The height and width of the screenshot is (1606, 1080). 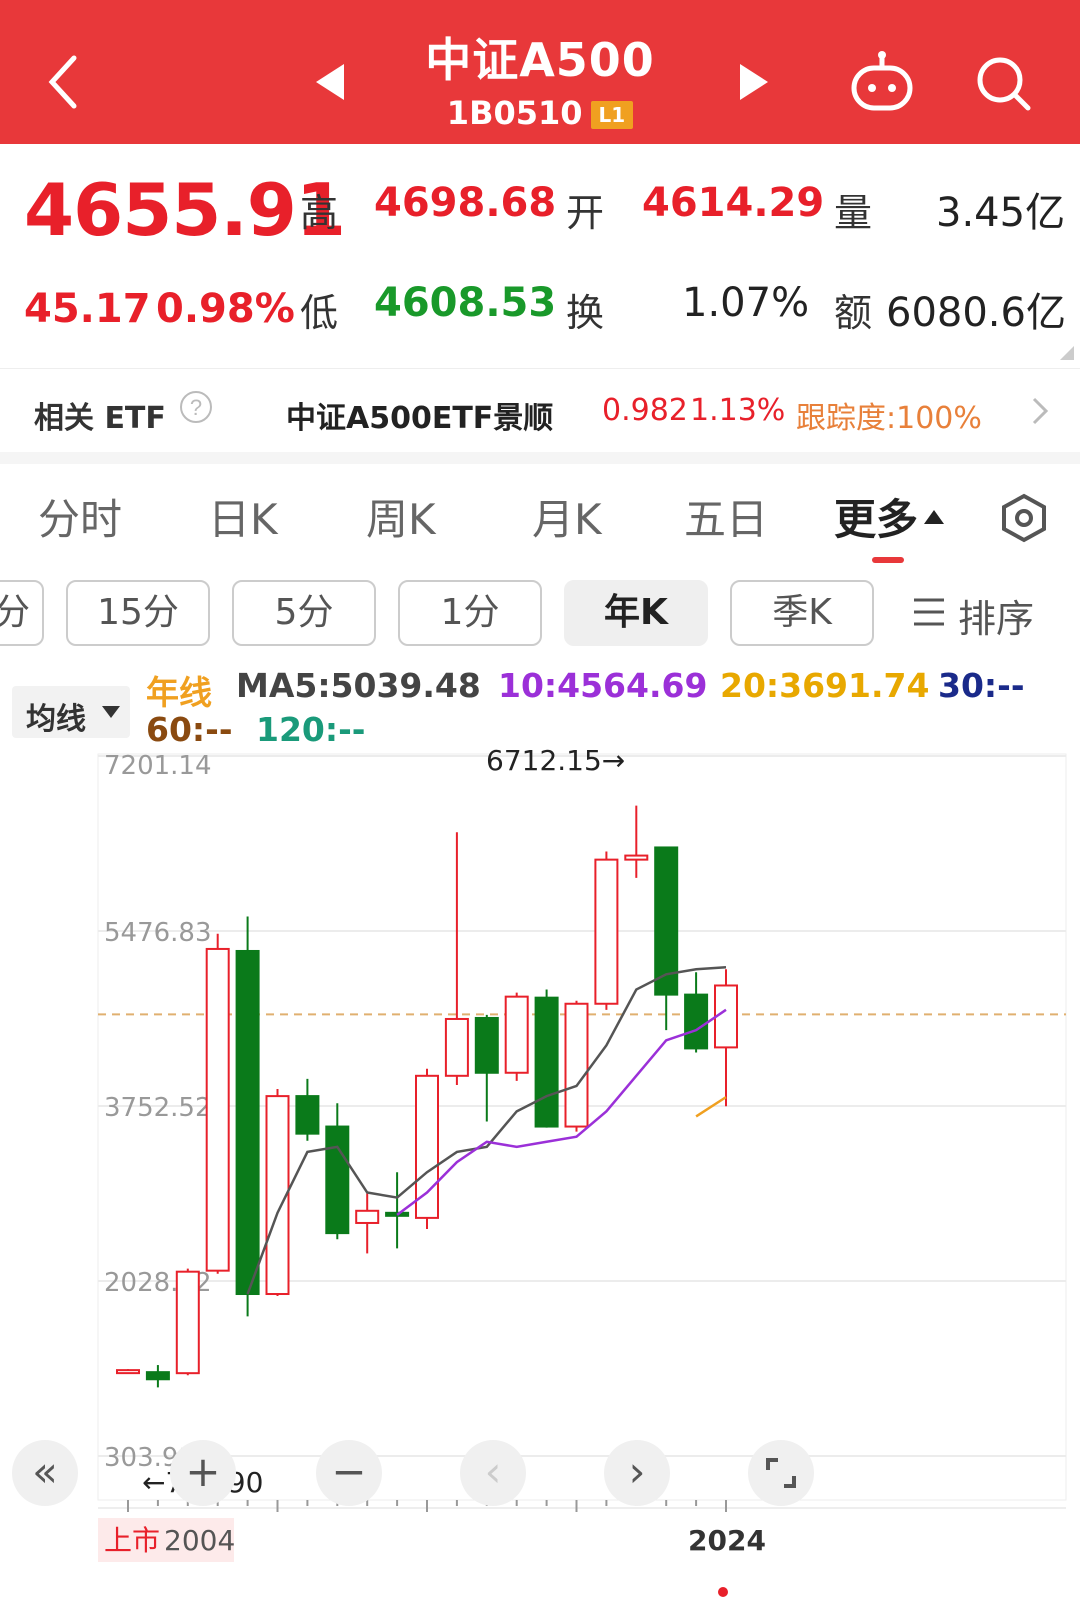 What do you see at coordinates (637, 1473) in the screenshot?
I see `pan-right-icon: ›` at bounding box center [637, 1473].